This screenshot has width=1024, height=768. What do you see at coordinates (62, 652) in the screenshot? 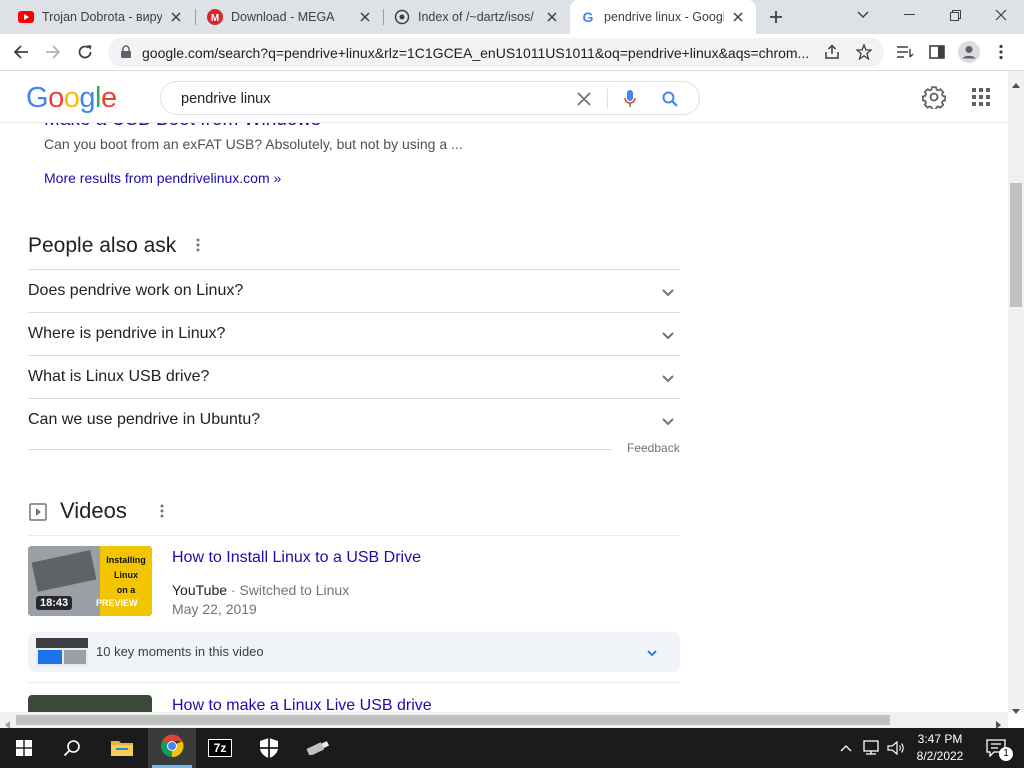
I see `key-moments-thumbnail` at bounding box center [62, 652].